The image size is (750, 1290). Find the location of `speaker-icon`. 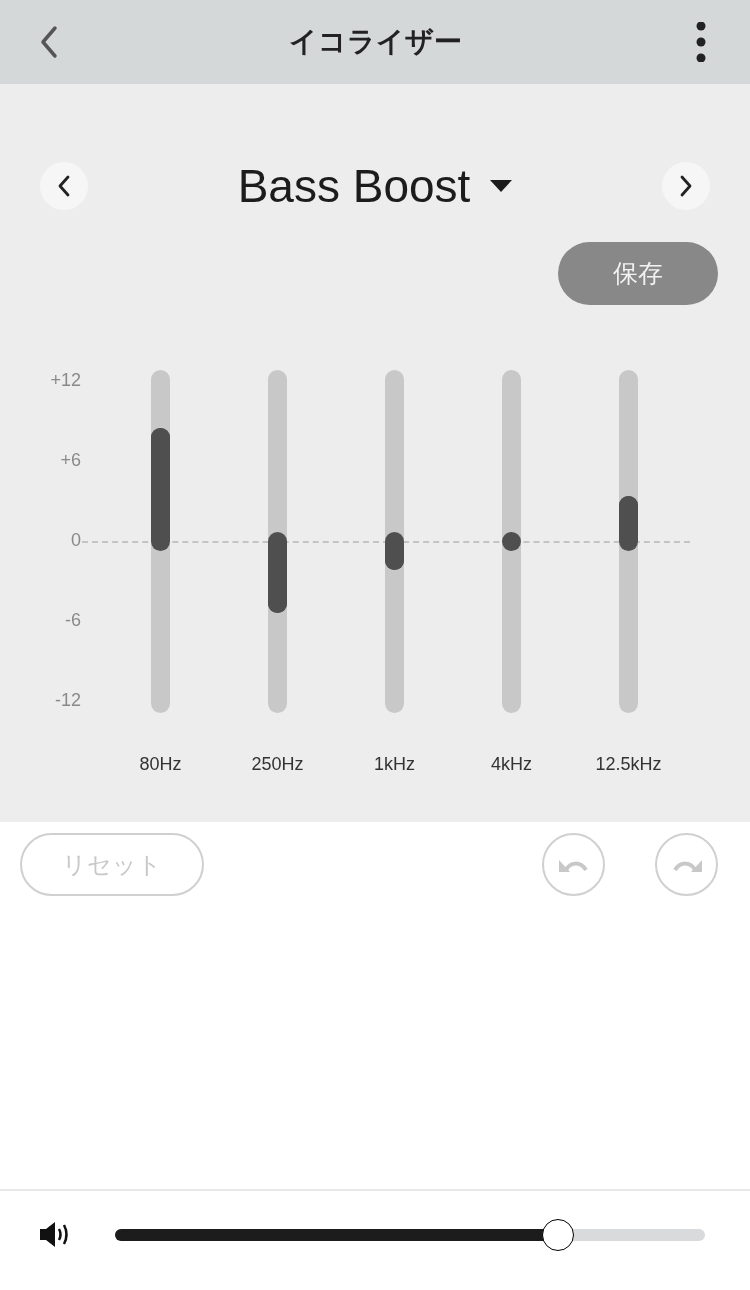

speaker-icon is located at coordinates (55, 1234).